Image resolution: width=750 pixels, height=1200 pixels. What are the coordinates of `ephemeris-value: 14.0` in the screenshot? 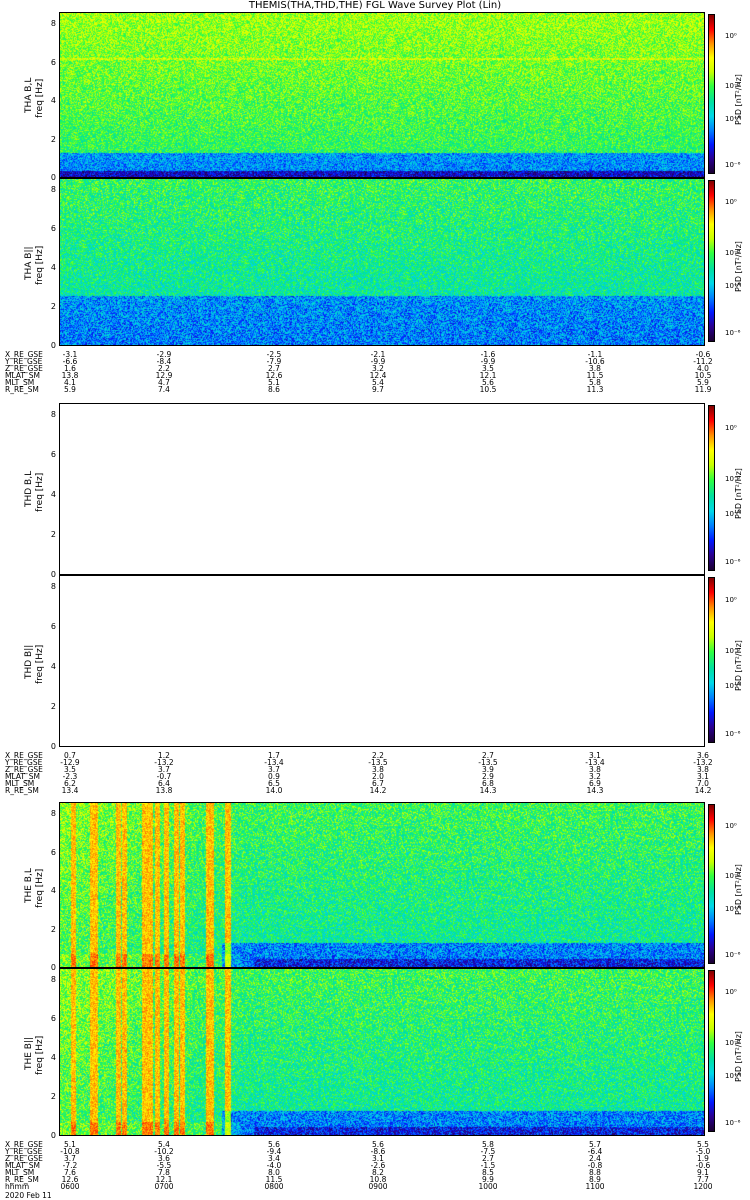 It's located at (274, 790).